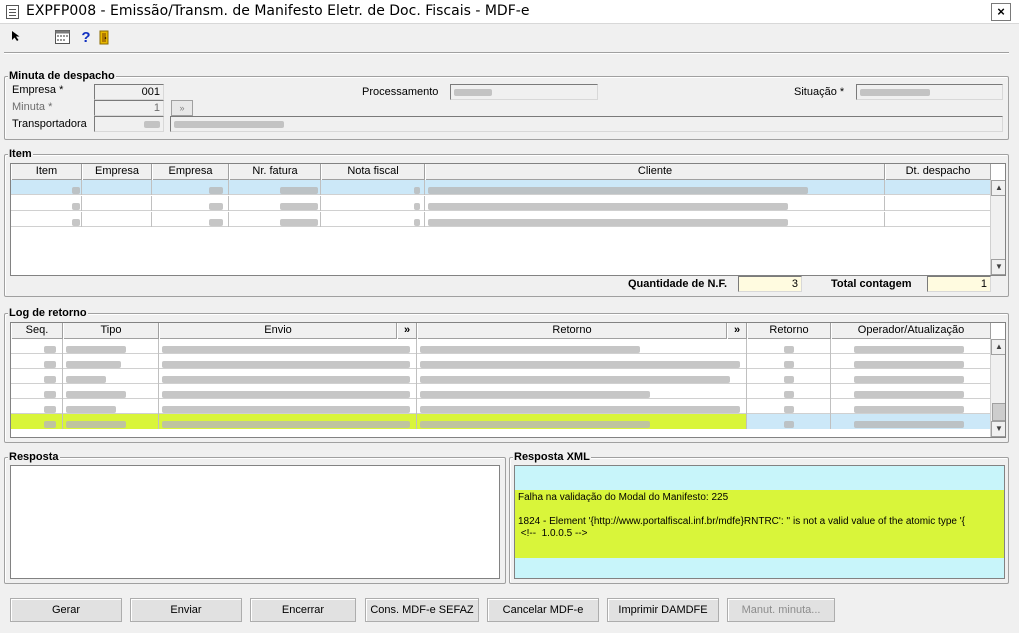  Describe the element at coordinates (303, 610) in the screenshot. I see `encerrar-button: Encerrar` at that location.